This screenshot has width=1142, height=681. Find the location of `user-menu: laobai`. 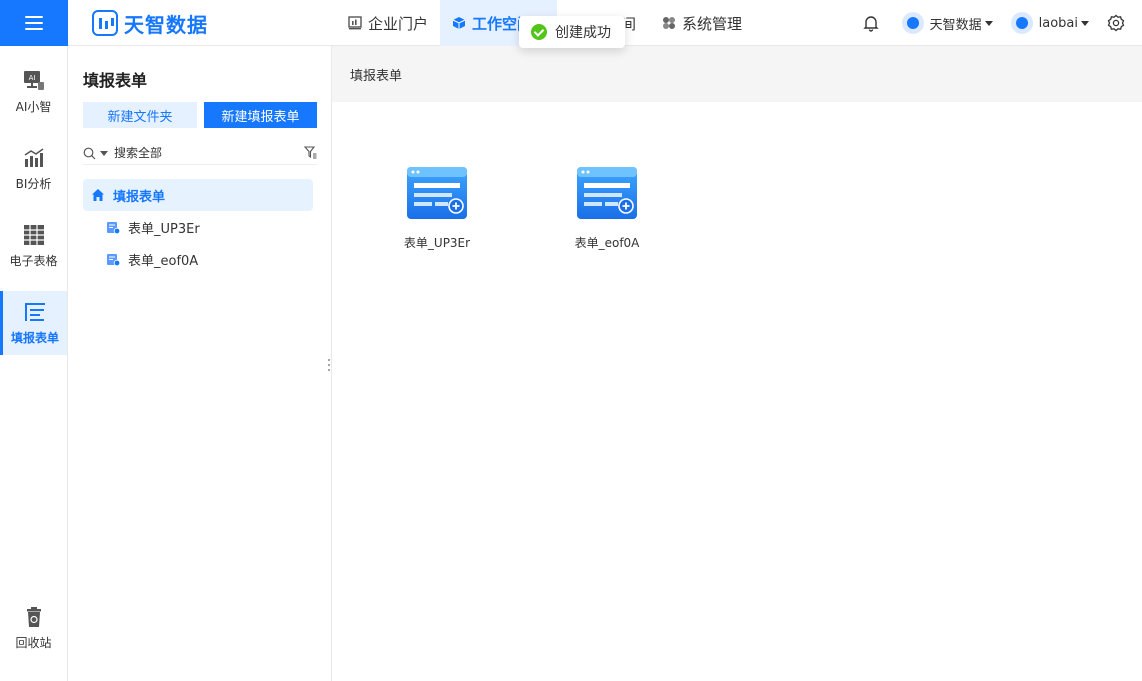

user-menu: laobai is located at coordinates (1049, 23).